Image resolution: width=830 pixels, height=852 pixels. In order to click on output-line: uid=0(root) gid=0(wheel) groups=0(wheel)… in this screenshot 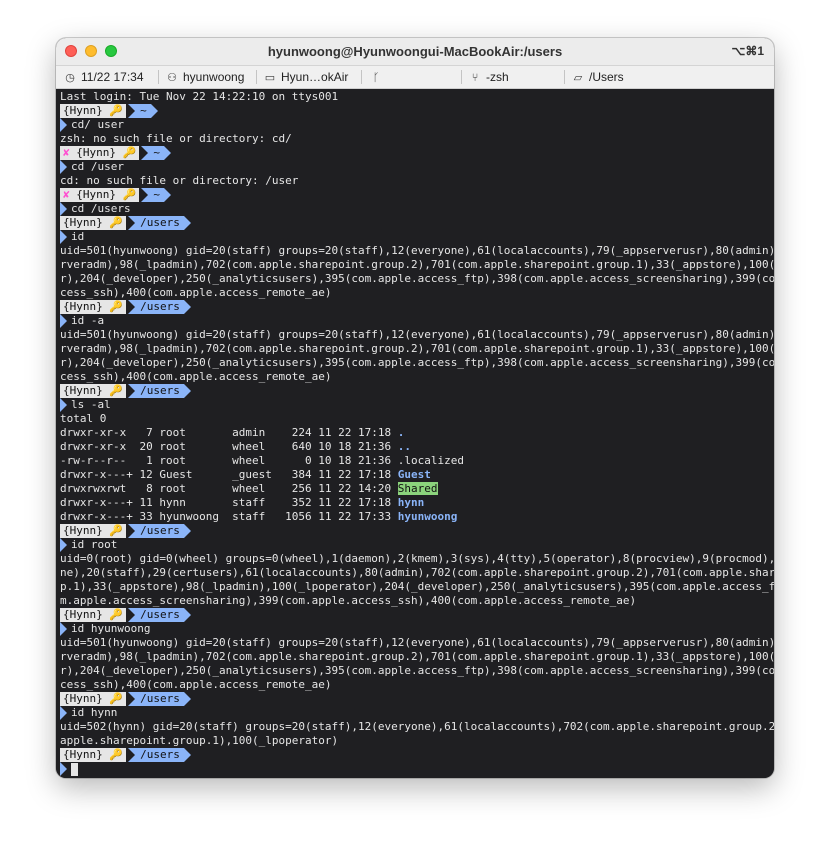, I will do `click(417, 558)`.